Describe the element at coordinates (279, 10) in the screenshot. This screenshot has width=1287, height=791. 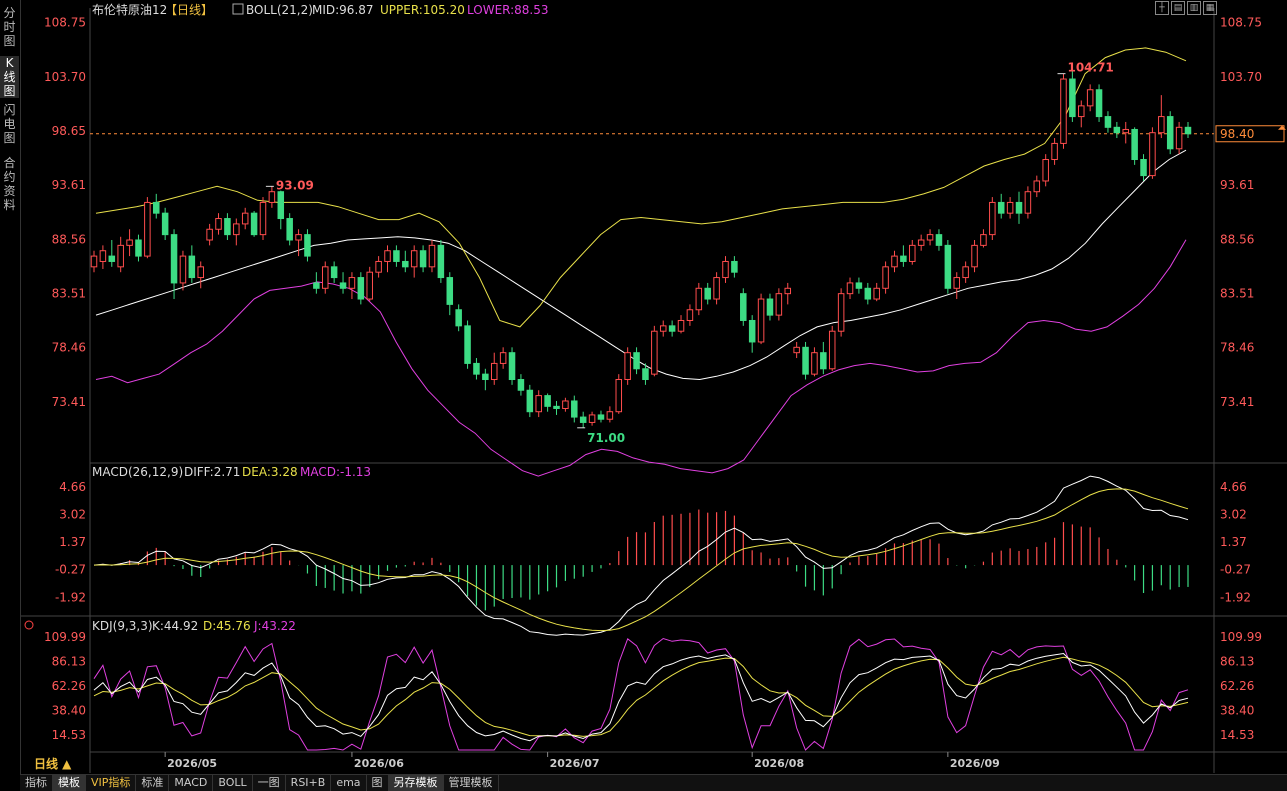
I see `boll-indicator: BOLL(21,2)` at that location.